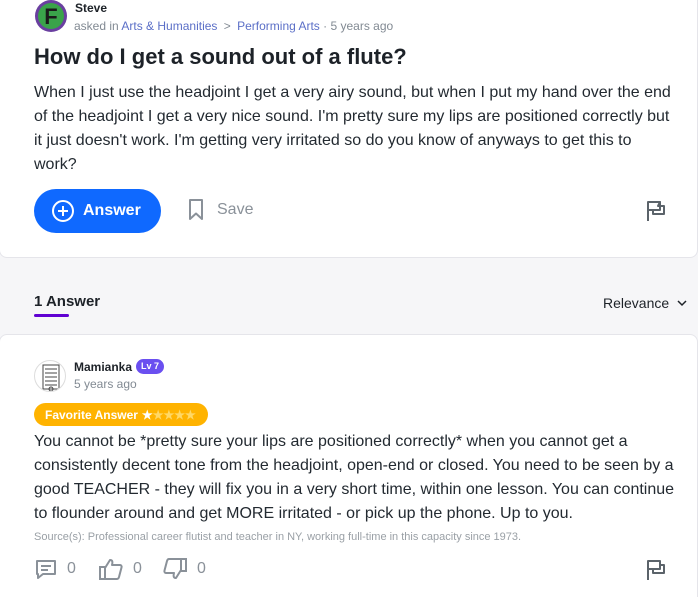 Image resolution: width=698 pixels, height=597 pixels. I want to click on category-link: Arts & Humanities, so click(169, 26).